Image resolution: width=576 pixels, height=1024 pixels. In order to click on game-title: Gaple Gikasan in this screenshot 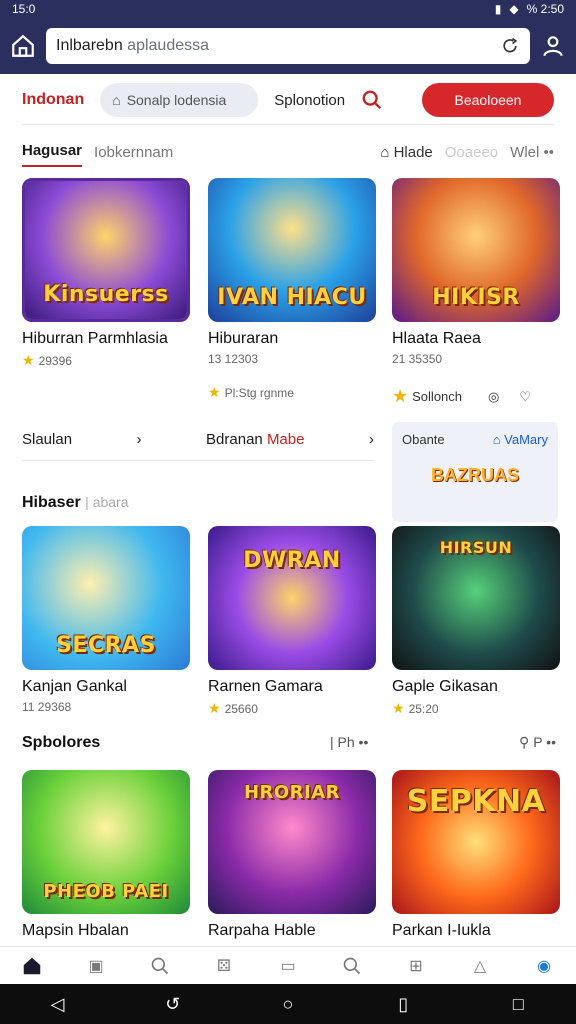, I will do `click(445, 686)`.